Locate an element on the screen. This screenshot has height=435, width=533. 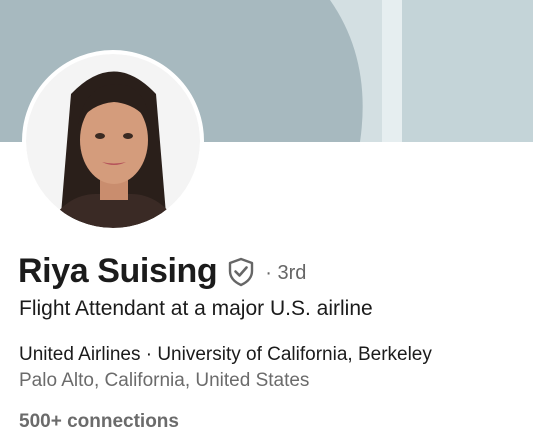
connection-degree: · 3rd is located at coordinates (286, 272).